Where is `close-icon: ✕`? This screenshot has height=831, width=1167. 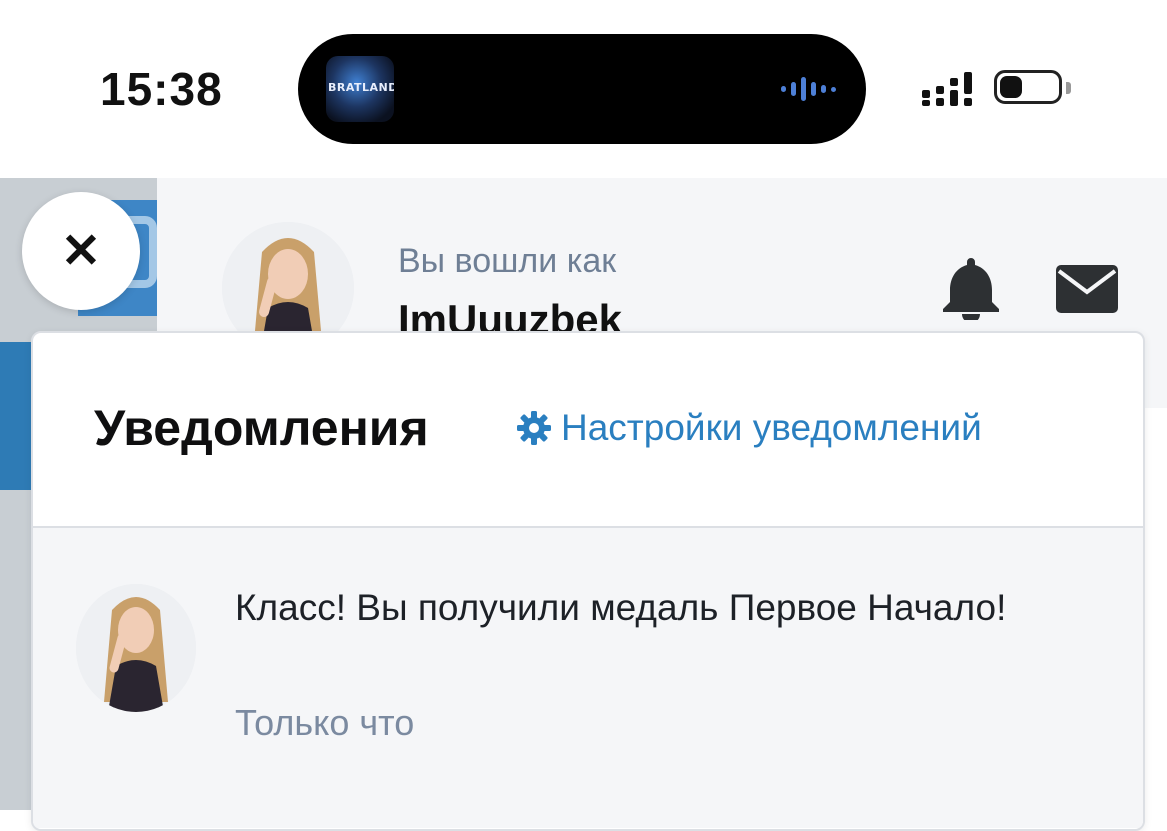
close-icon: ✕ is located at coordinates (81, 251).